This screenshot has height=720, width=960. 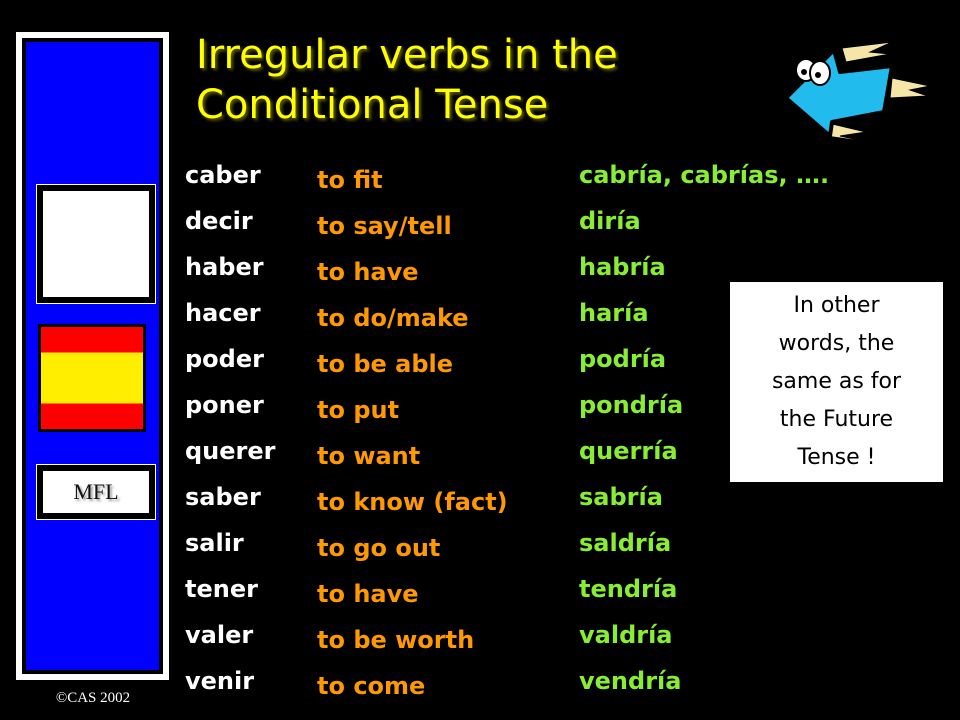 What do you see at coordinates (393, 318) in the screenshot?
I see `verb-meaning: to do/make` at bounding box center [393, 318].